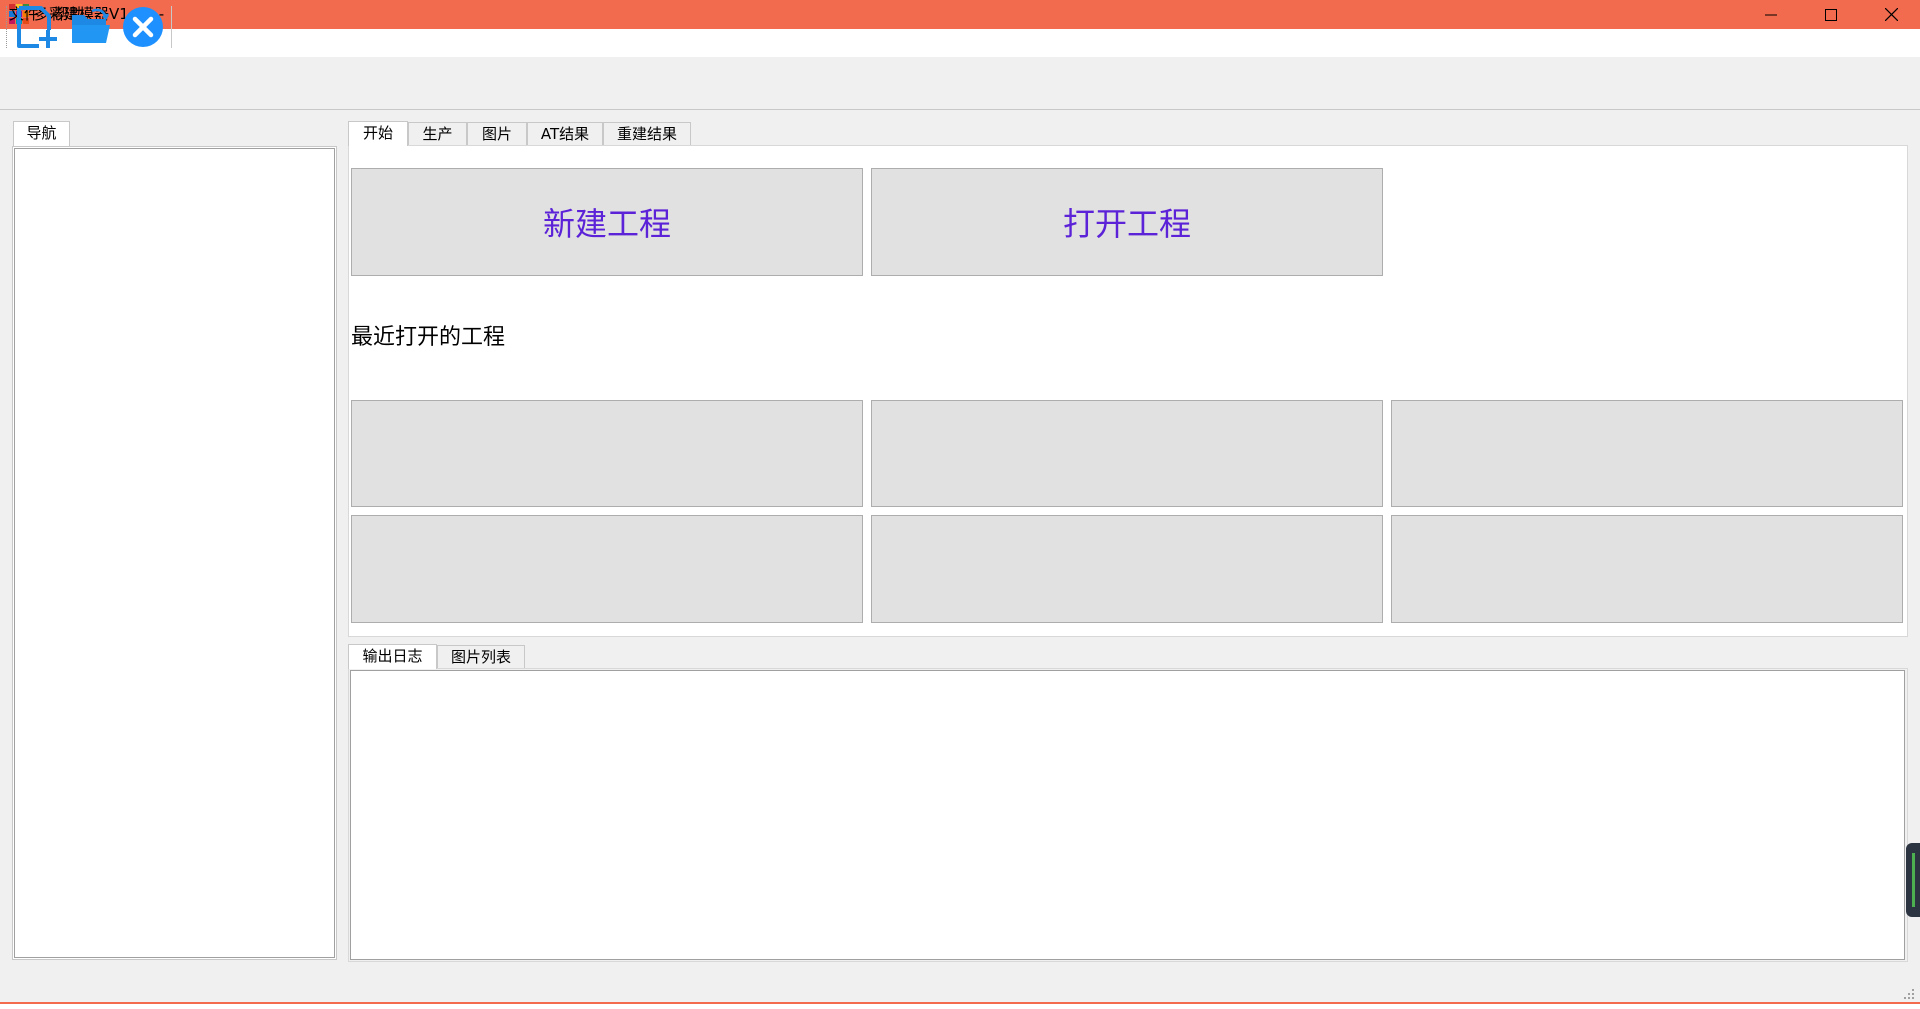 This screenshot has height=1009, width=1920. I want to click on maximize-button, so click(1831, 14).